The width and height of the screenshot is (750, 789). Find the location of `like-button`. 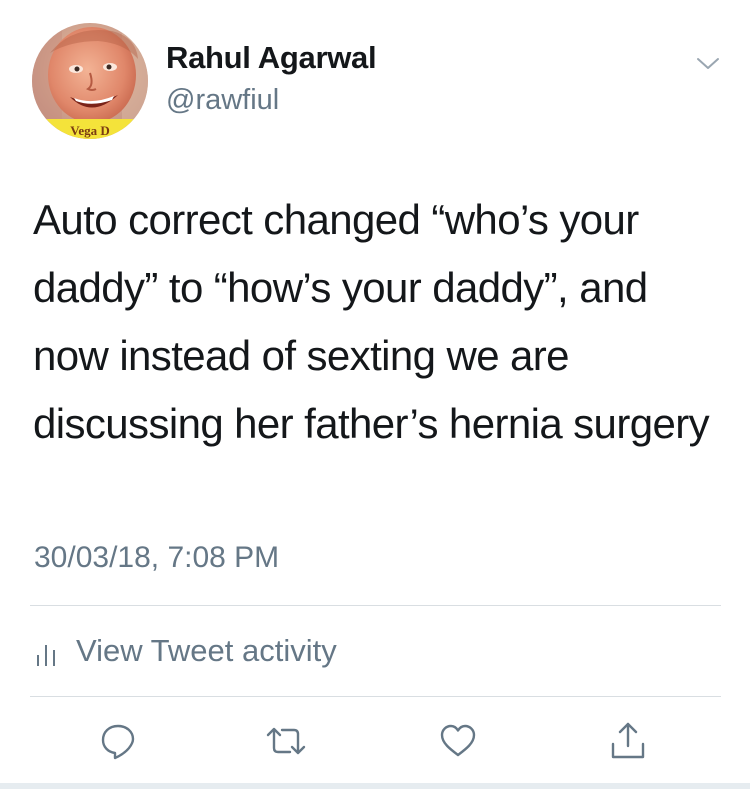

like-button is located at coordinates (458, 741).